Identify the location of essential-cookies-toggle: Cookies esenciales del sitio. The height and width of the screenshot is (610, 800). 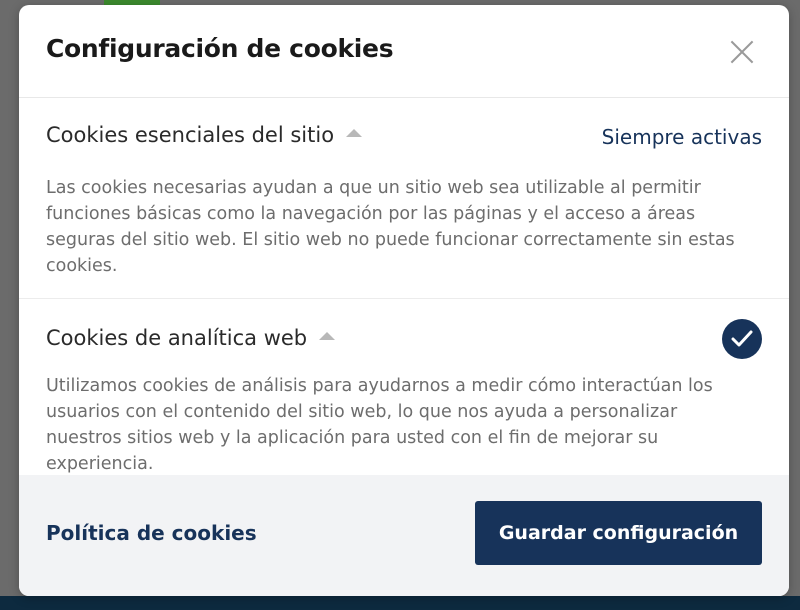
(204, 135).